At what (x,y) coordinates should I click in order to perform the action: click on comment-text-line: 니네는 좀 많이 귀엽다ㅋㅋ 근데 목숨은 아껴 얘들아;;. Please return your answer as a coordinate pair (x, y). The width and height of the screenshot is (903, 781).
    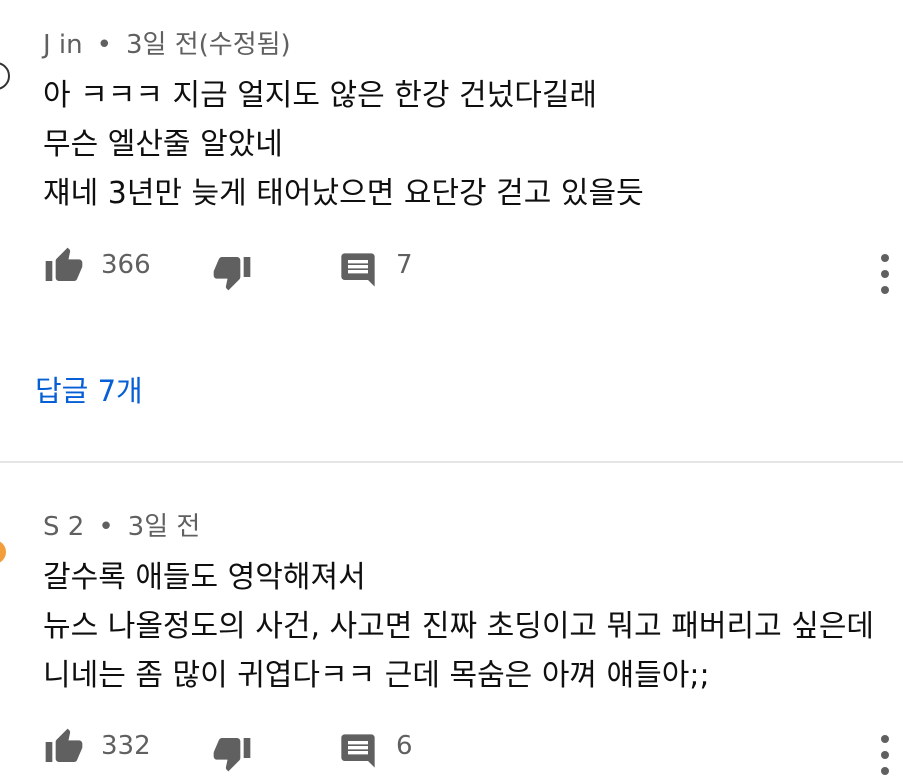
    Looking at the image, I should click on (376, 675).